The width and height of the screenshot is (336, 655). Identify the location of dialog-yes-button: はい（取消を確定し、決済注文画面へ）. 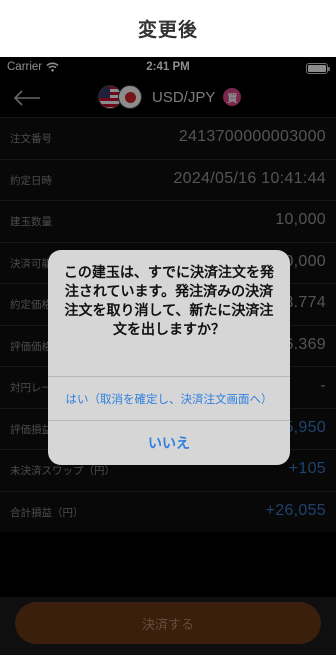
(169, 398).